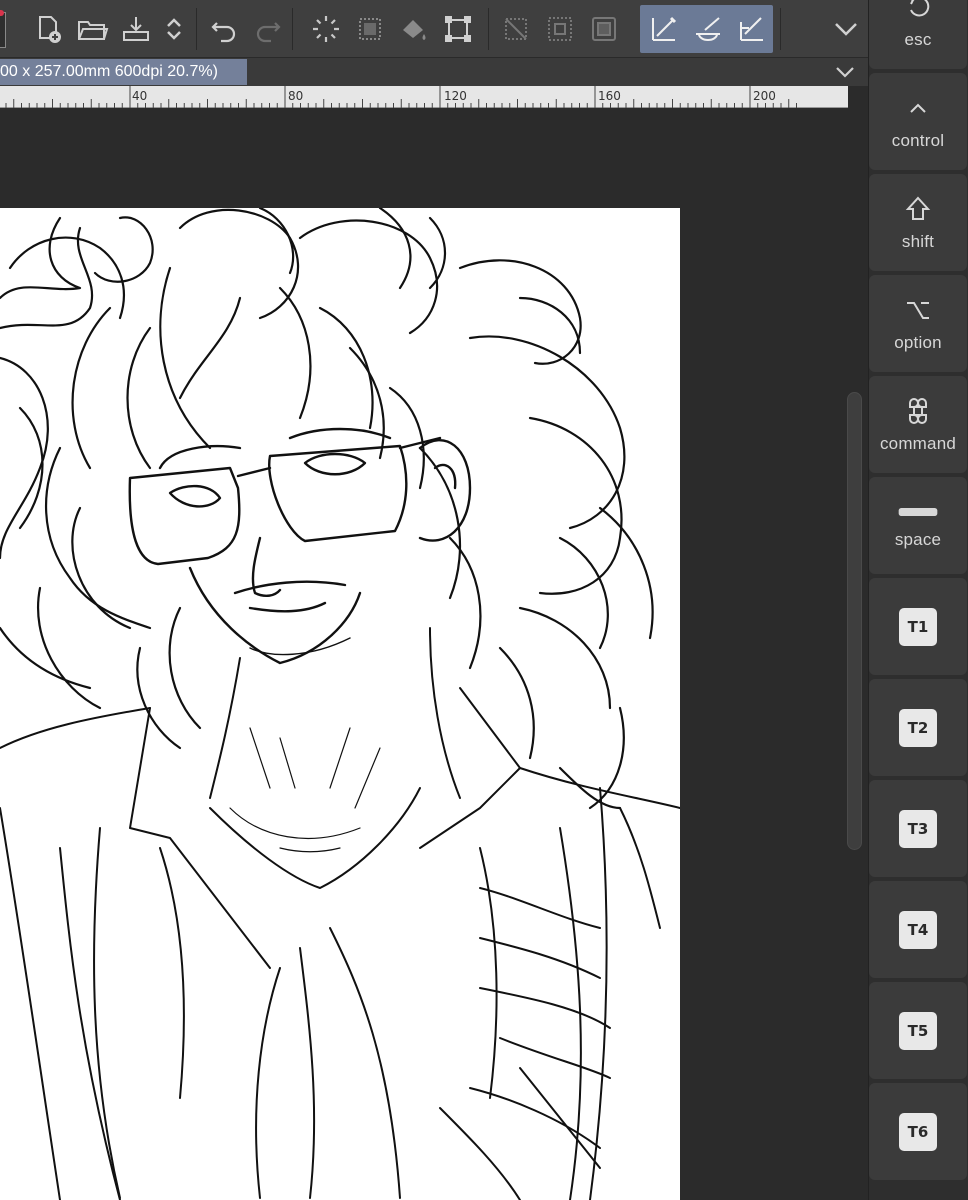 The height and width of the screenshot is (1200, 968). Describe the element at coordinates (123, 72) in the screenshot. I see `document-title: 00 x 257.00mm 600dpi 20.7%)` at that location.